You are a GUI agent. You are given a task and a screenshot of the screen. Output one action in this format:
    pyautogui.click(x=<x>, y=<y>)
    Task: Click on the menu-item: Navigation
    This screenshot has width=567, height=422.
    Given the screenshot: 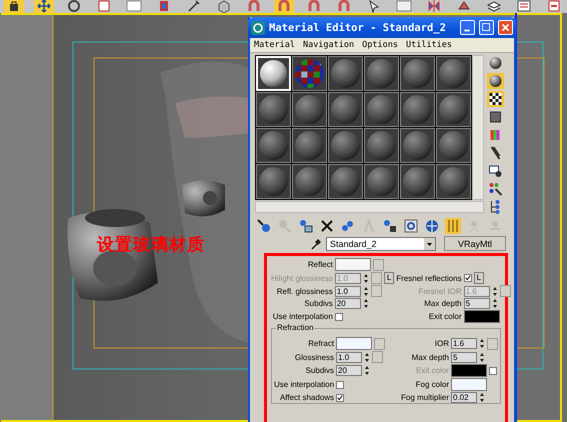 What is the action you would take?
    pyautogui.click(x=328, y=45)
    